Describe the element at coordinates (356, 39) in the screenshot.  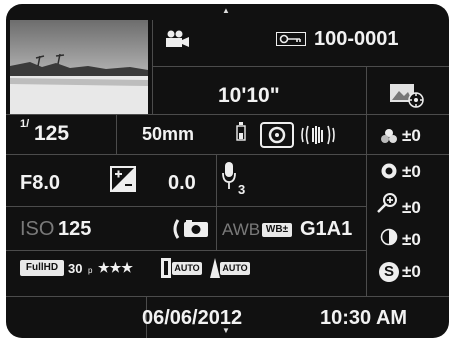
I see `file-number: 100-0001` at that location.